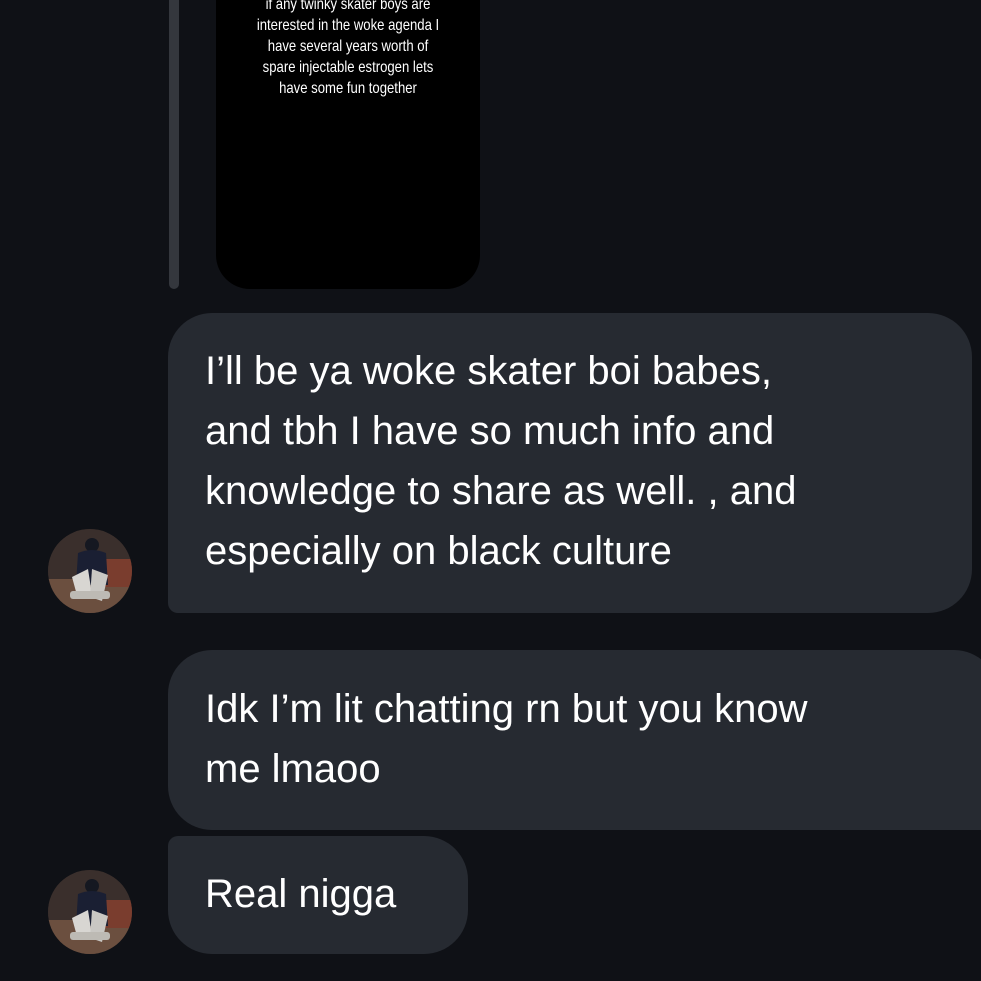  Describe the element at coordinates (348, 88) in the screenshot. I see `story-caption-line: have some fun together` at that location.